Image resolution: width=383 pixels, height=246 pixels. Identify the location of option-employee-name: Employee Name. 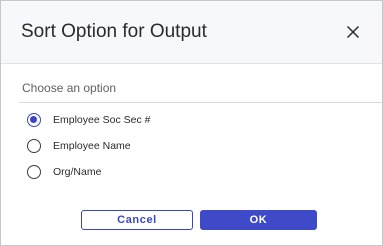
(79, 146).